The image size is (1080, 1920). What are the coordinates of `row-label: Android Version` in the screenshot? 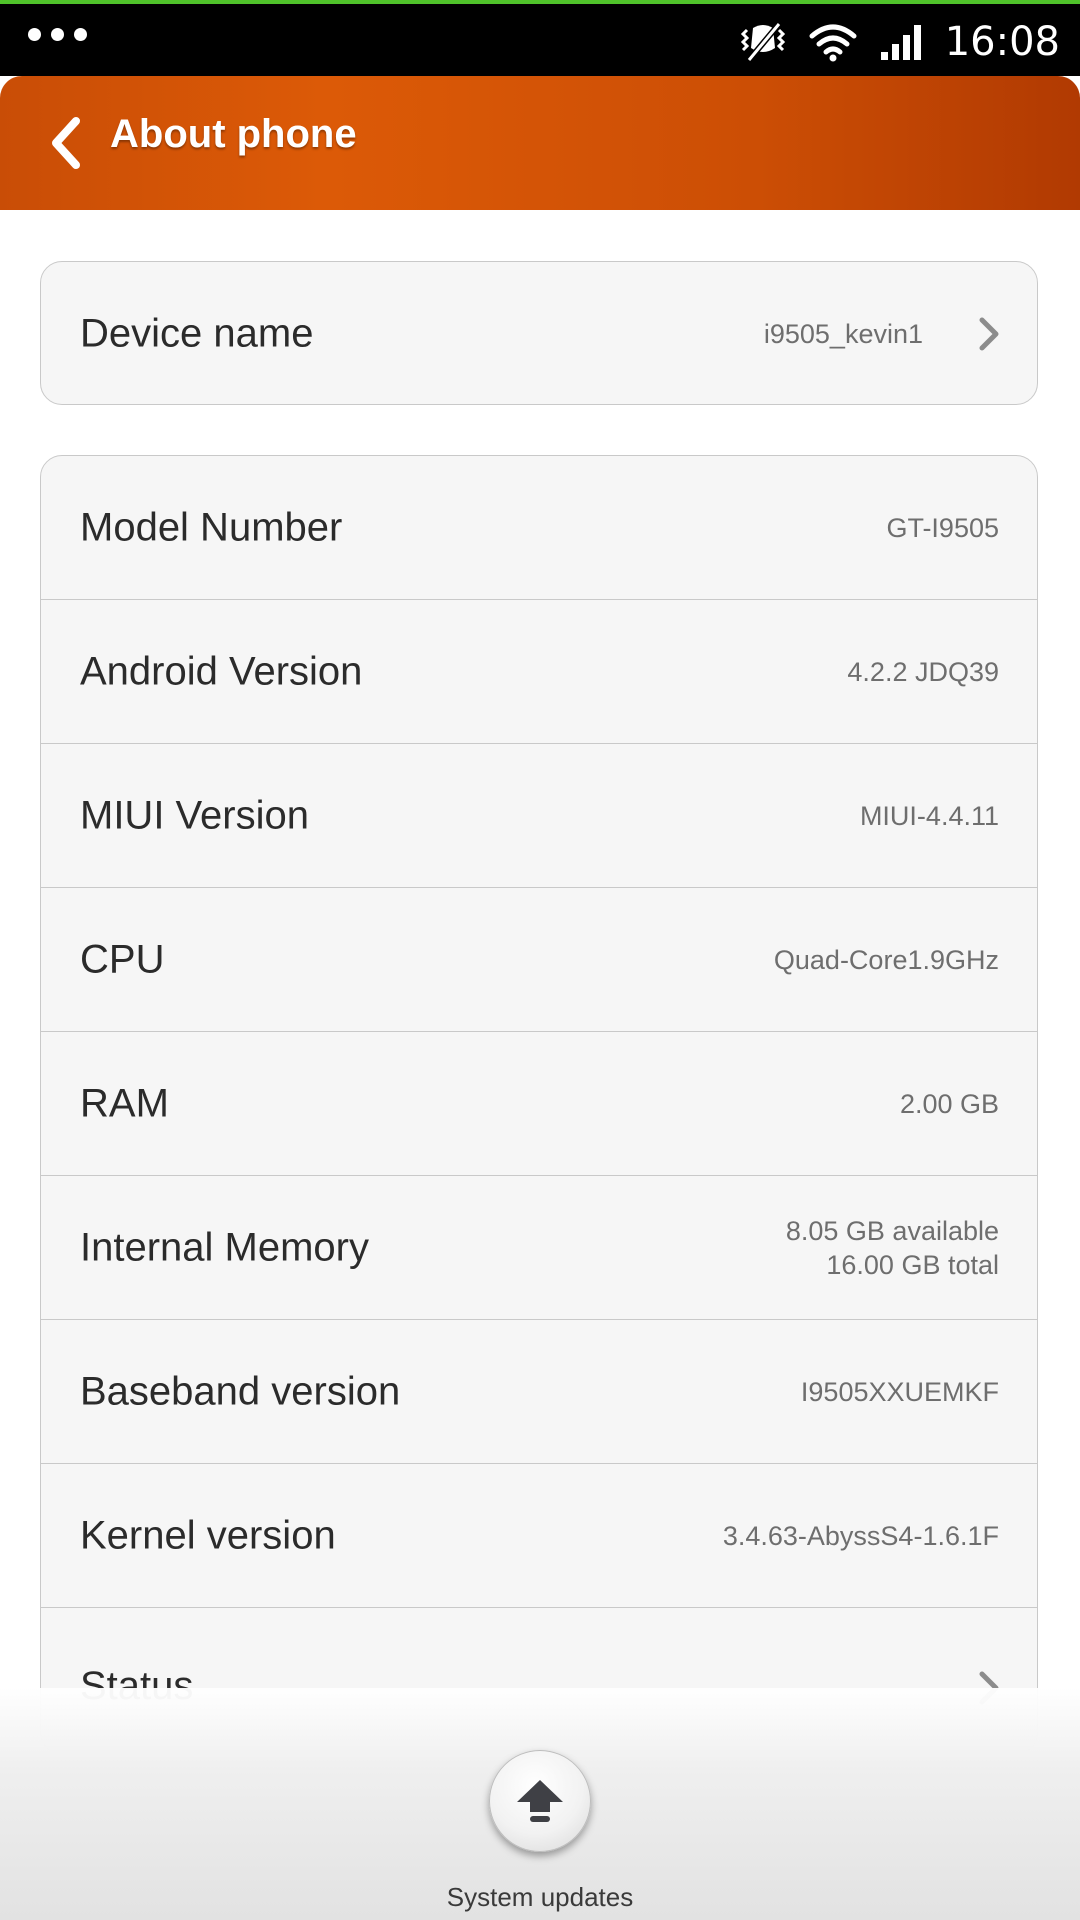 It's located at (221, 671).